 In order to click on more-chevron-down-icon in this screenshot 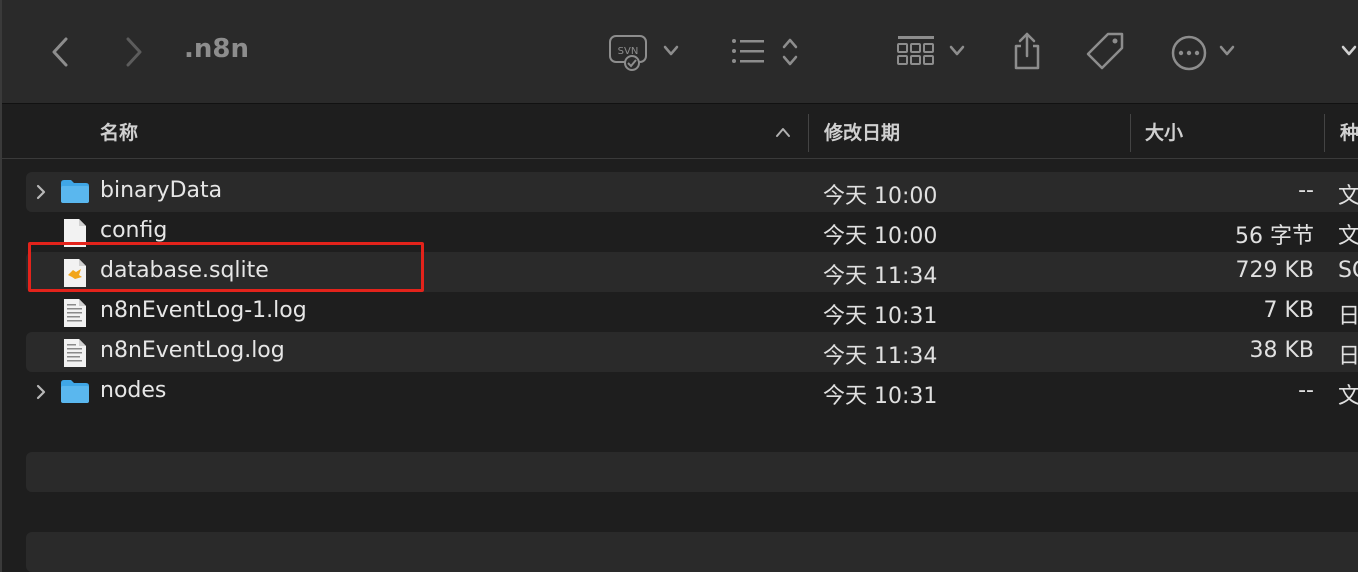, I will do `click(1227, 51)`.